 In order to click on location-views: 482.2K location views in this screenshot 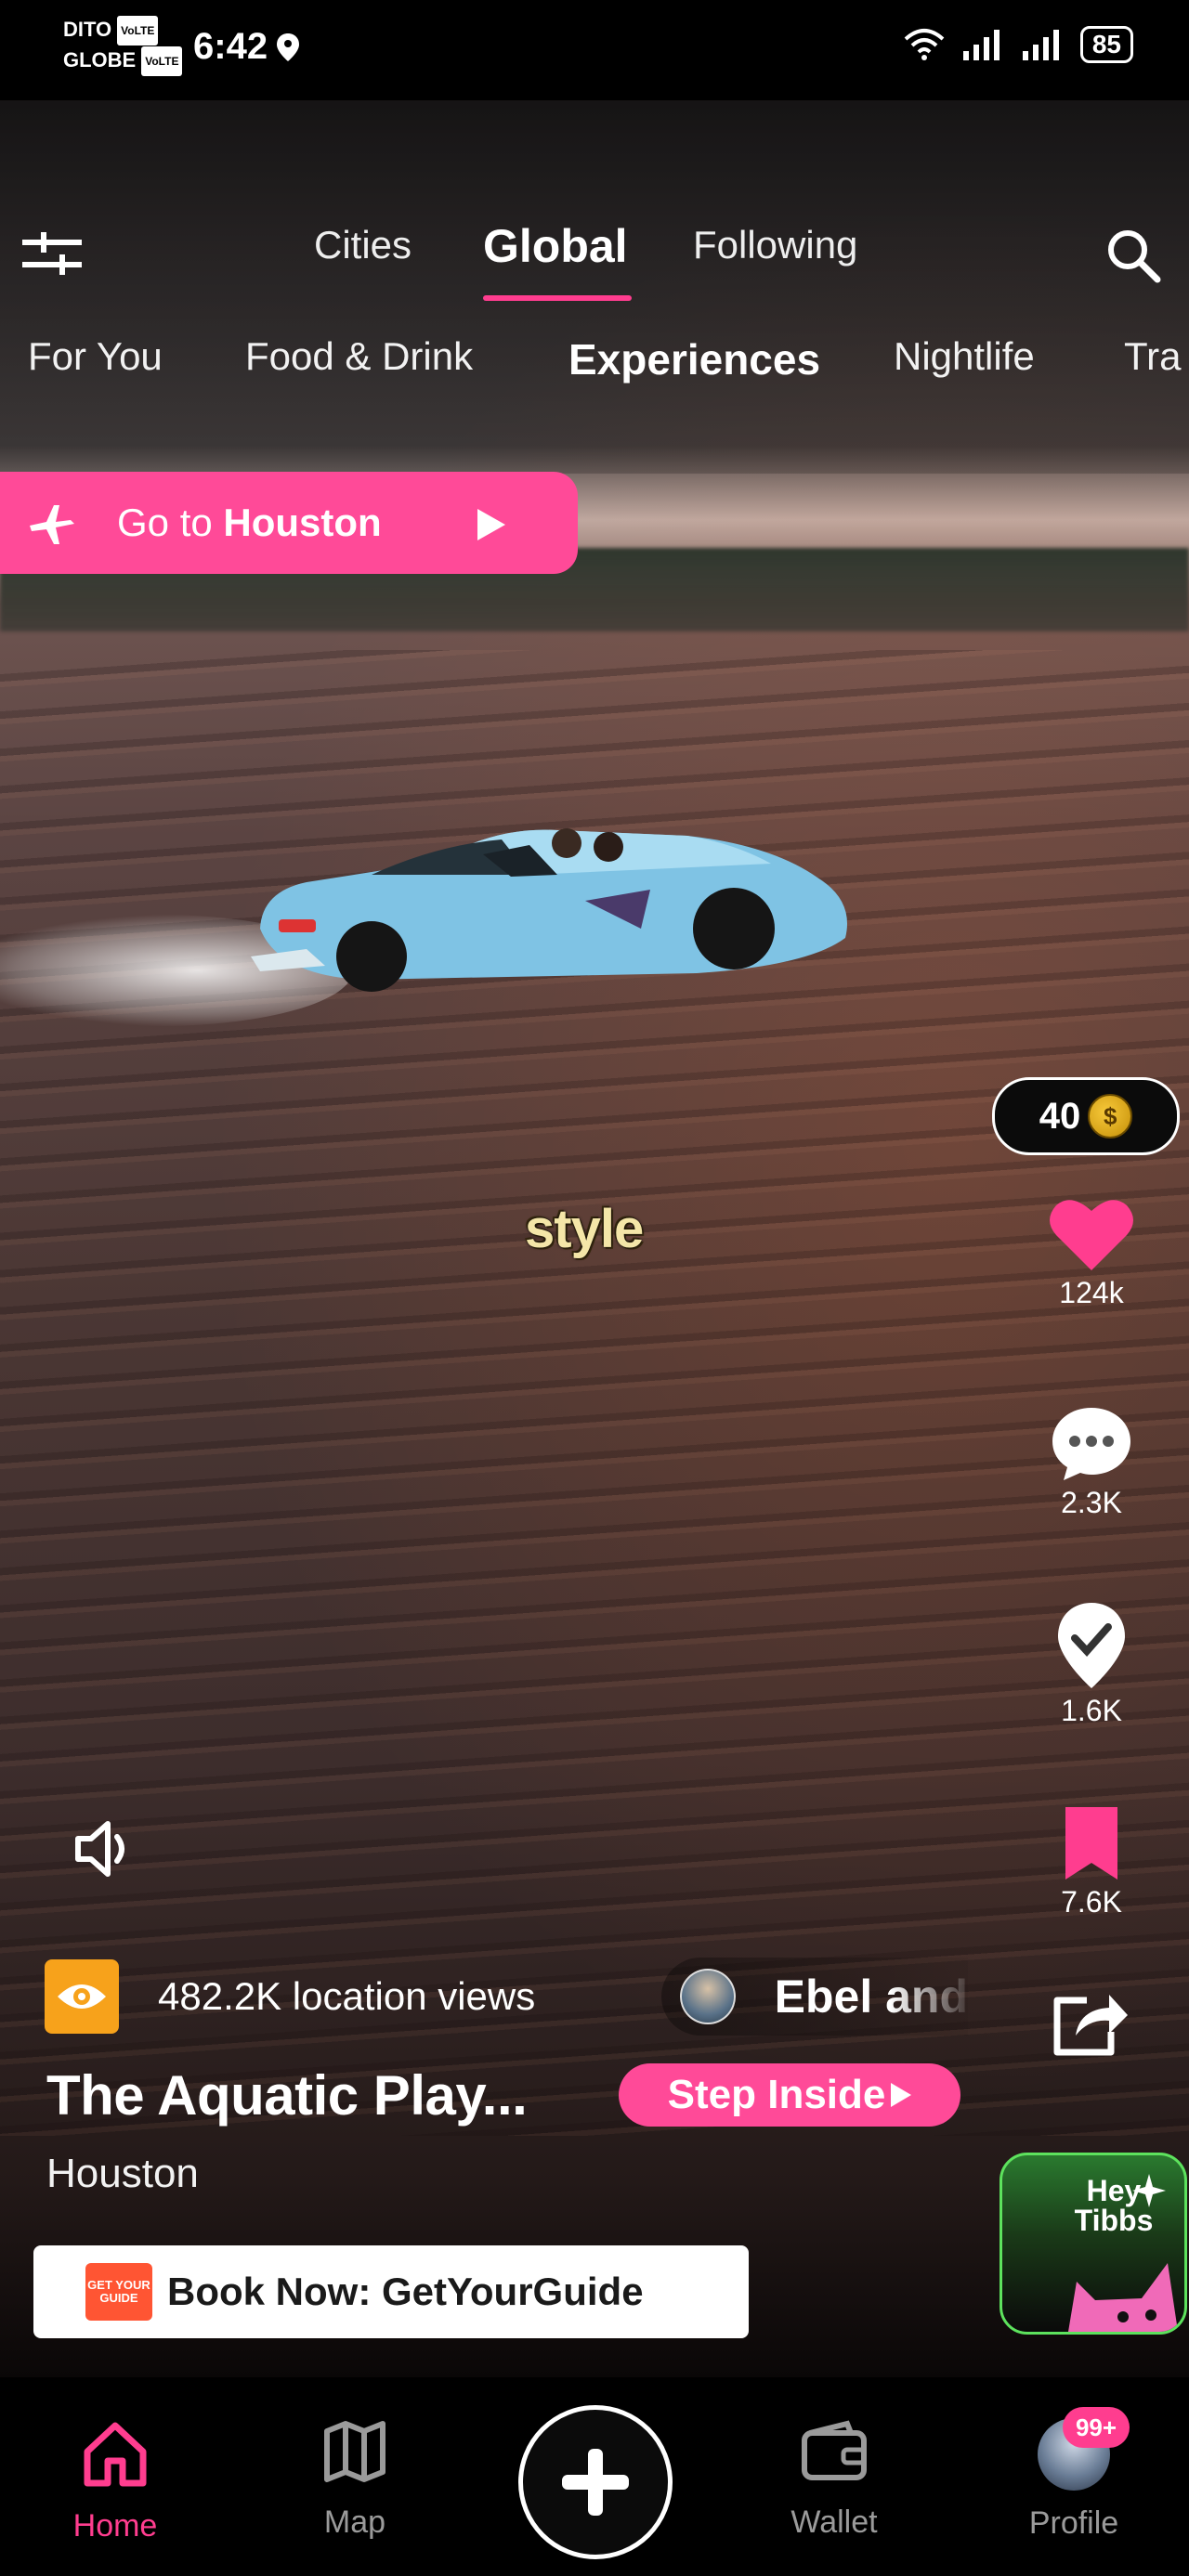, I will do `click(290, 1997)`.